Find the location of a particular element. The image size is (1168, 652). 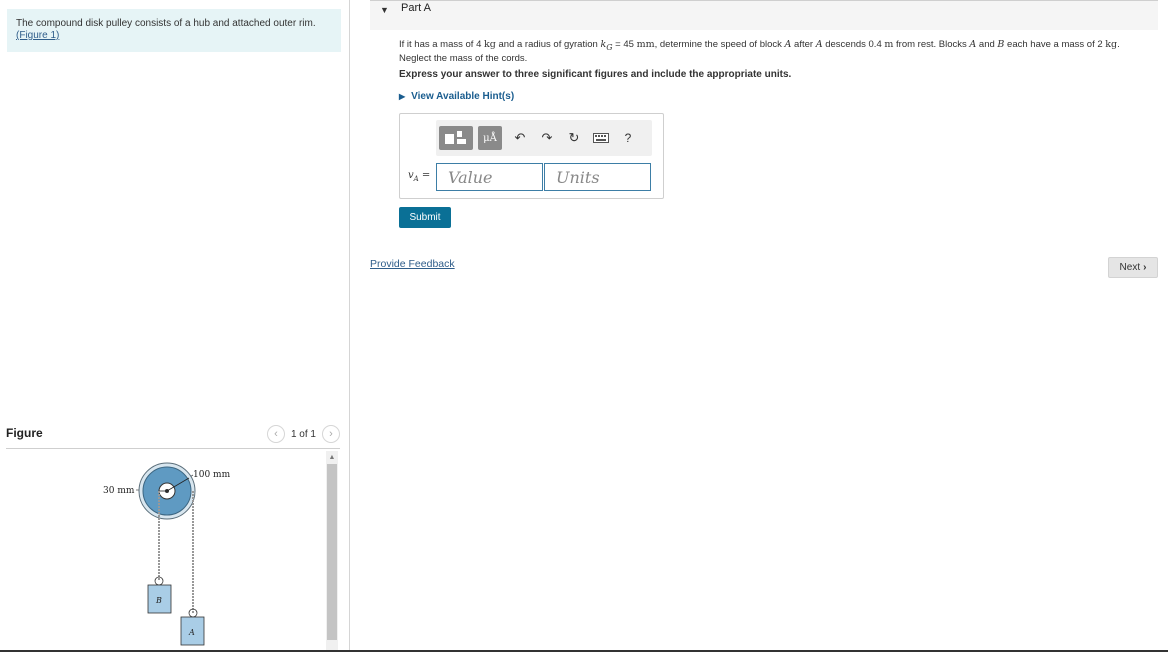

pager-count: 1 of 1 is located at coordinates (303, 434).